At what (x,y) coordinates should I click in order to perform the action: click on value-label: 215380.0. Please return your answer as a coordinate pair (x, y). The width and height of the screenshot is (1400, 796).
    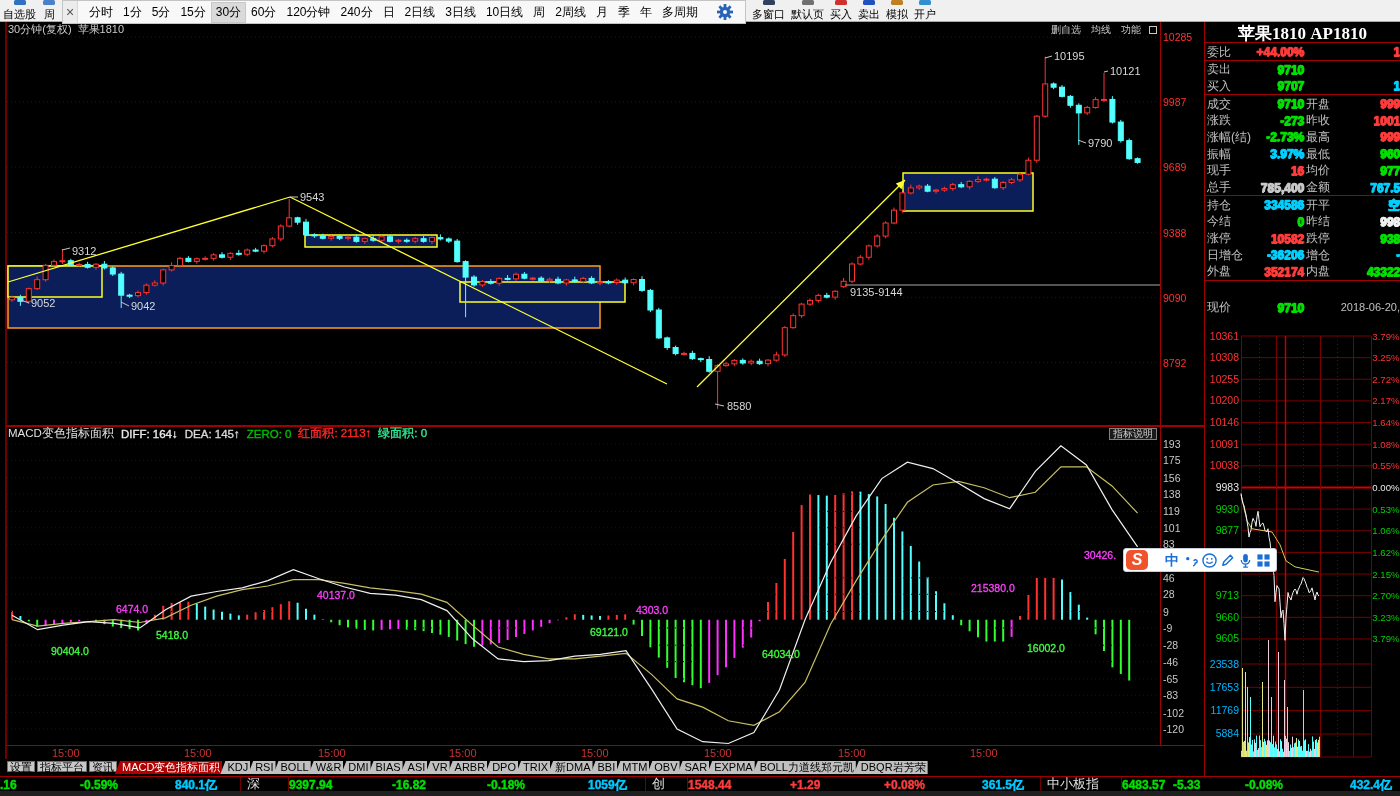
    Looking at the image, I should click on (993, 588).